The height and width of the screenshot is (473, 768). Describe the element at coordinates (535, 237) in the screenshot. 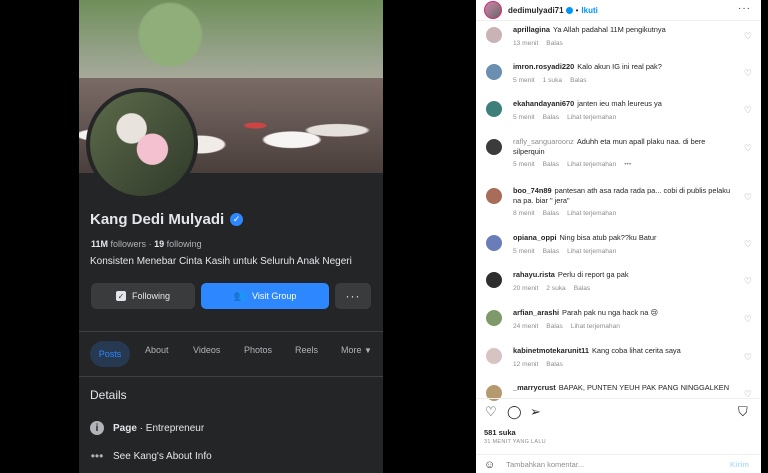

I see `commenter-username: opiana_oppi` at that location.